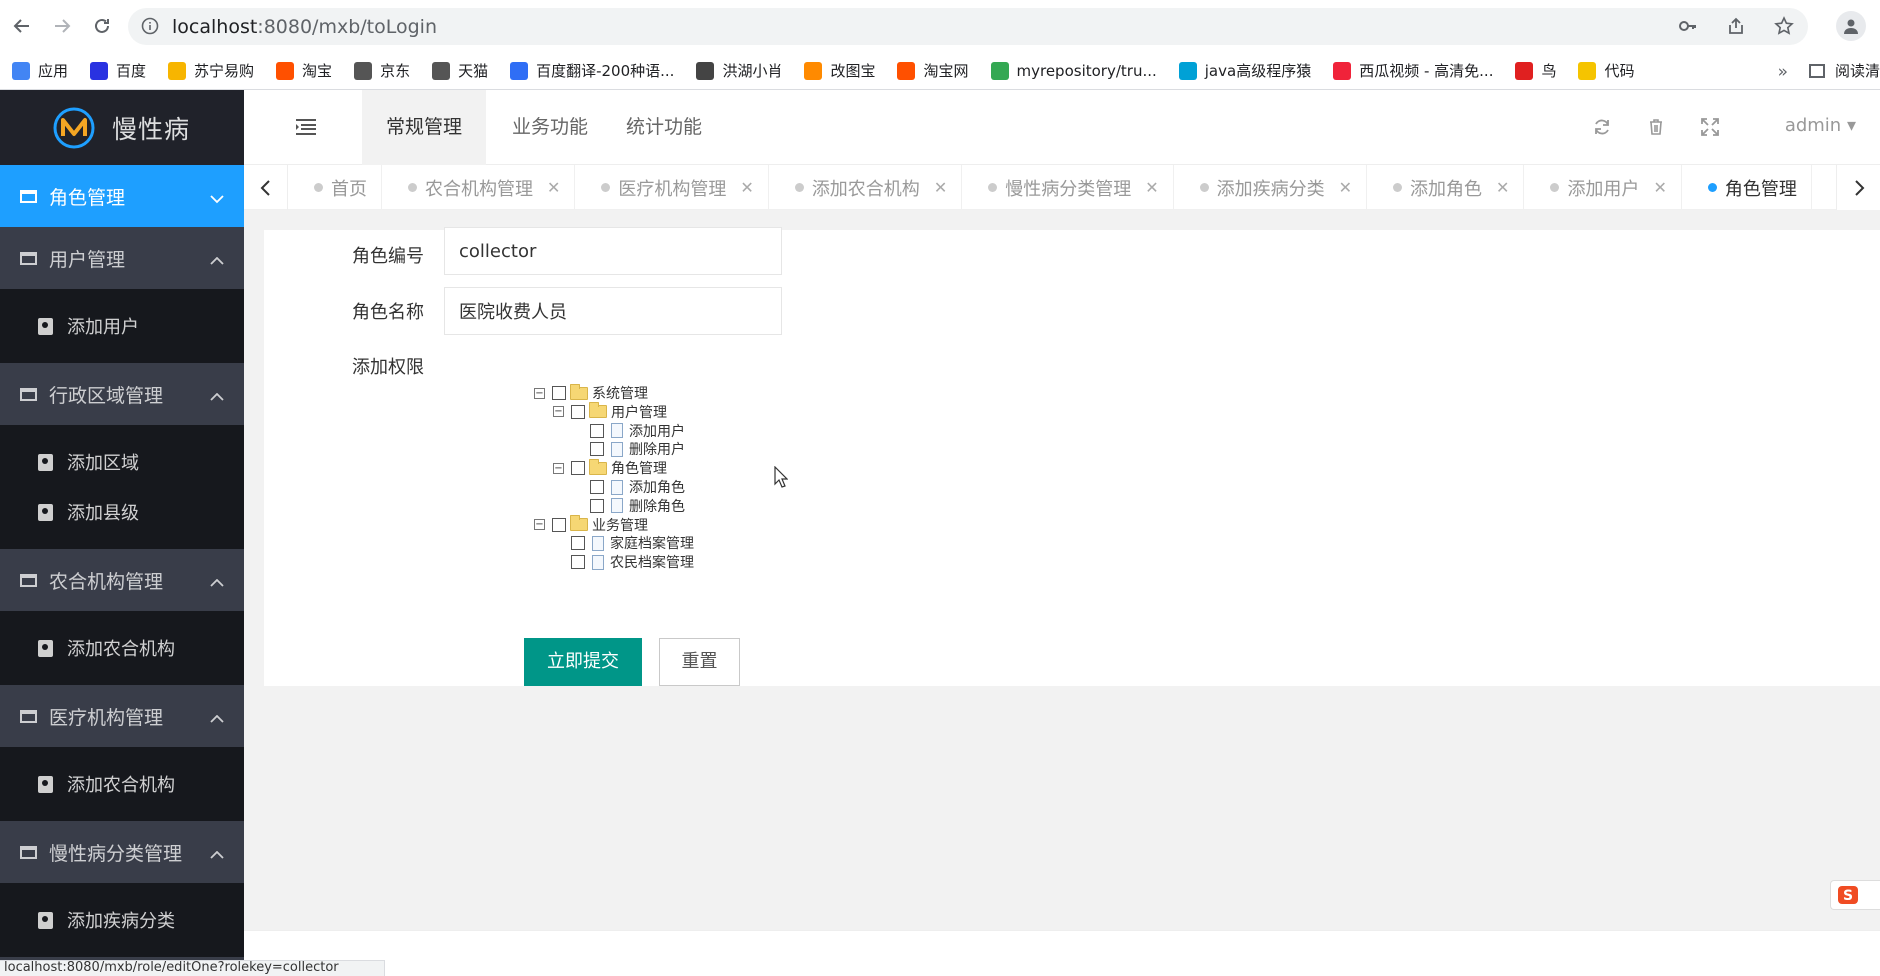 This screenshot has height=976, width=1880. I want to click on tree-node-label: 删除角色, so click(657, 506).